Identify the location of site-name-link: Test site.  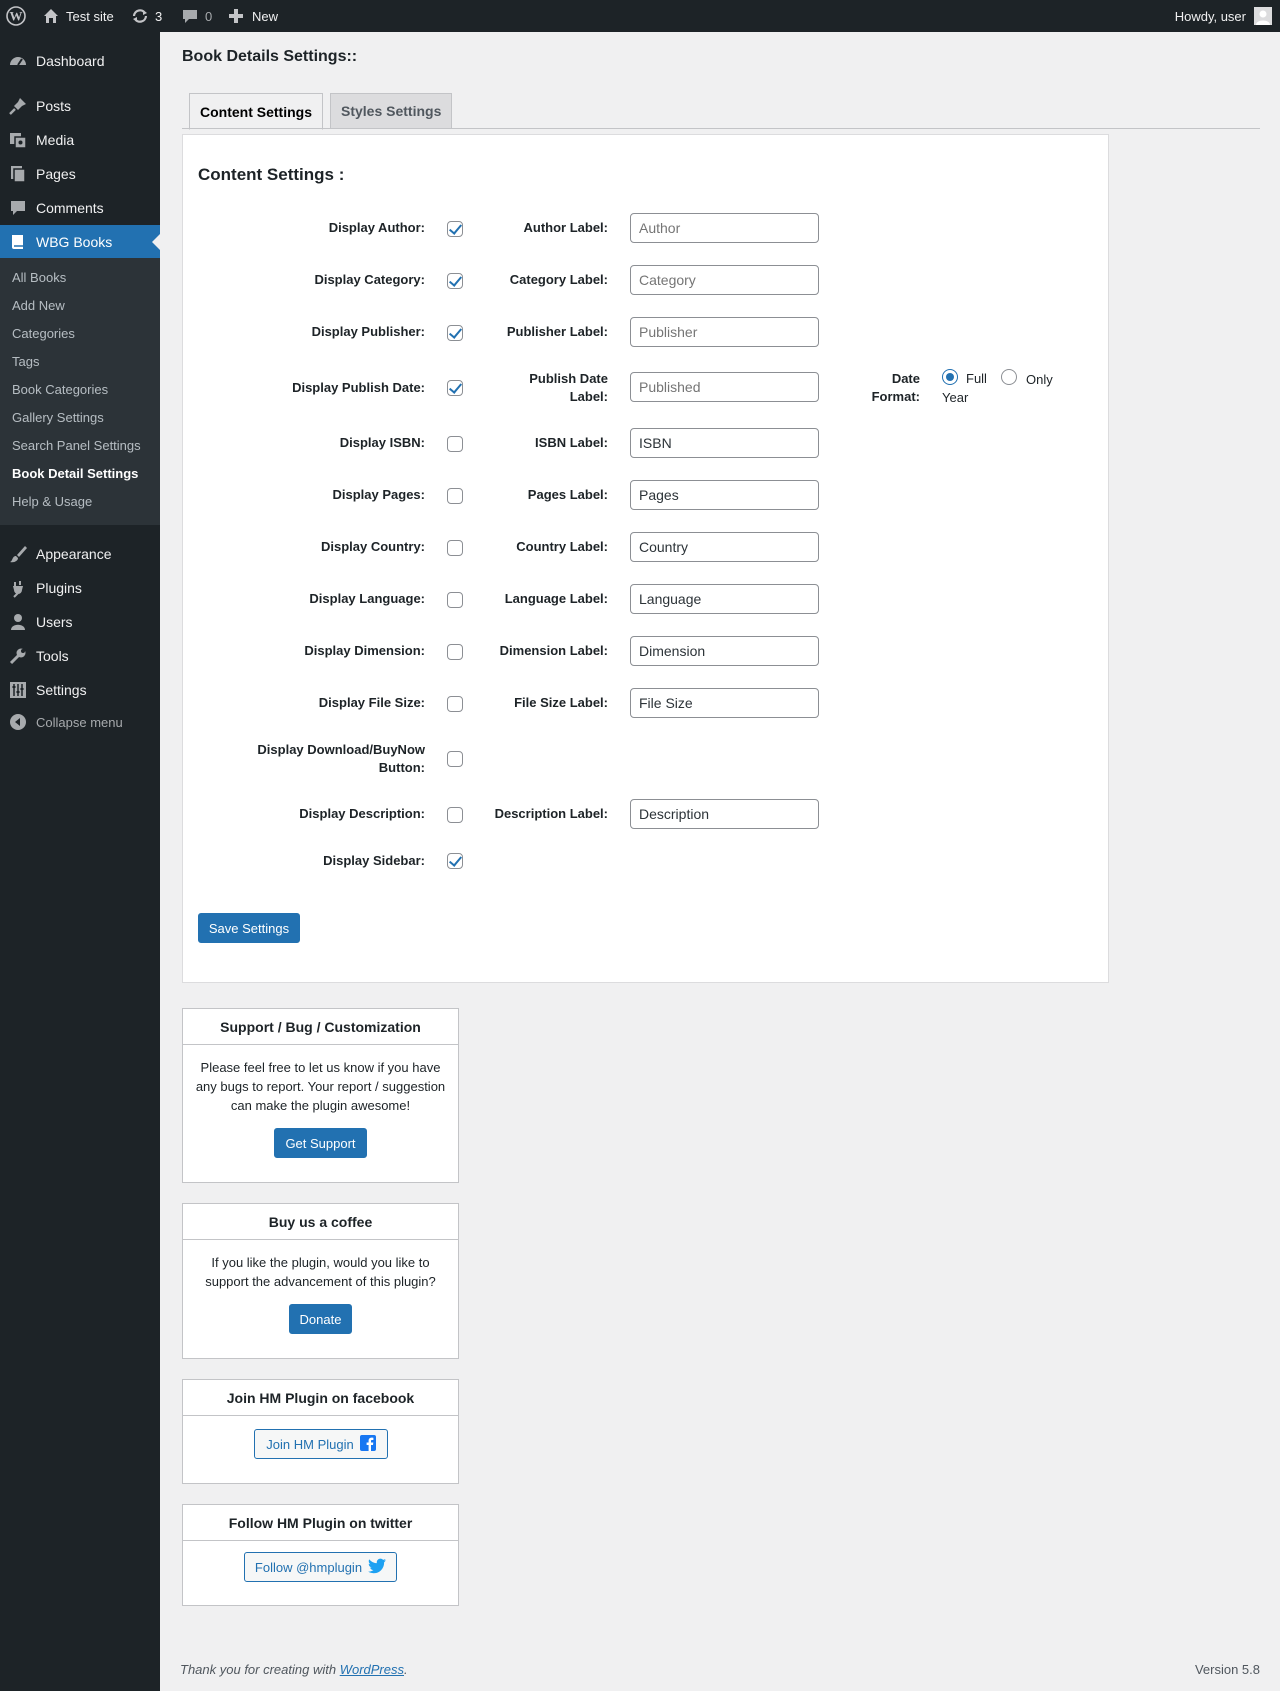
(78, 16).